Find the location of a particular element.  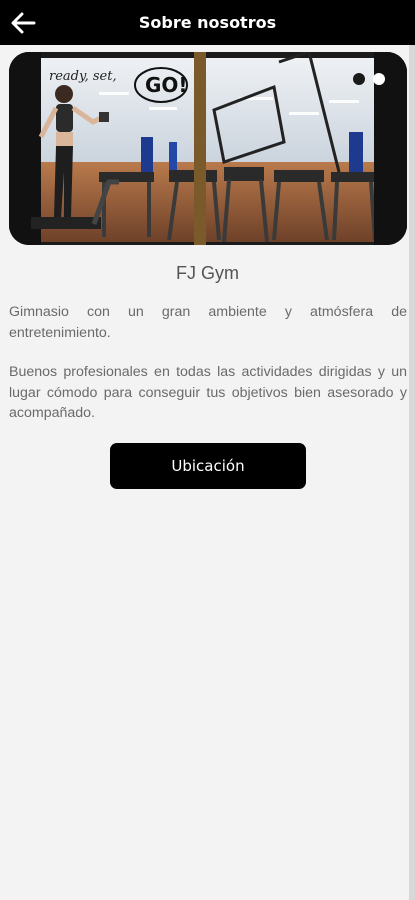

location-button: Ubicación is located at coordinates (208, 466).